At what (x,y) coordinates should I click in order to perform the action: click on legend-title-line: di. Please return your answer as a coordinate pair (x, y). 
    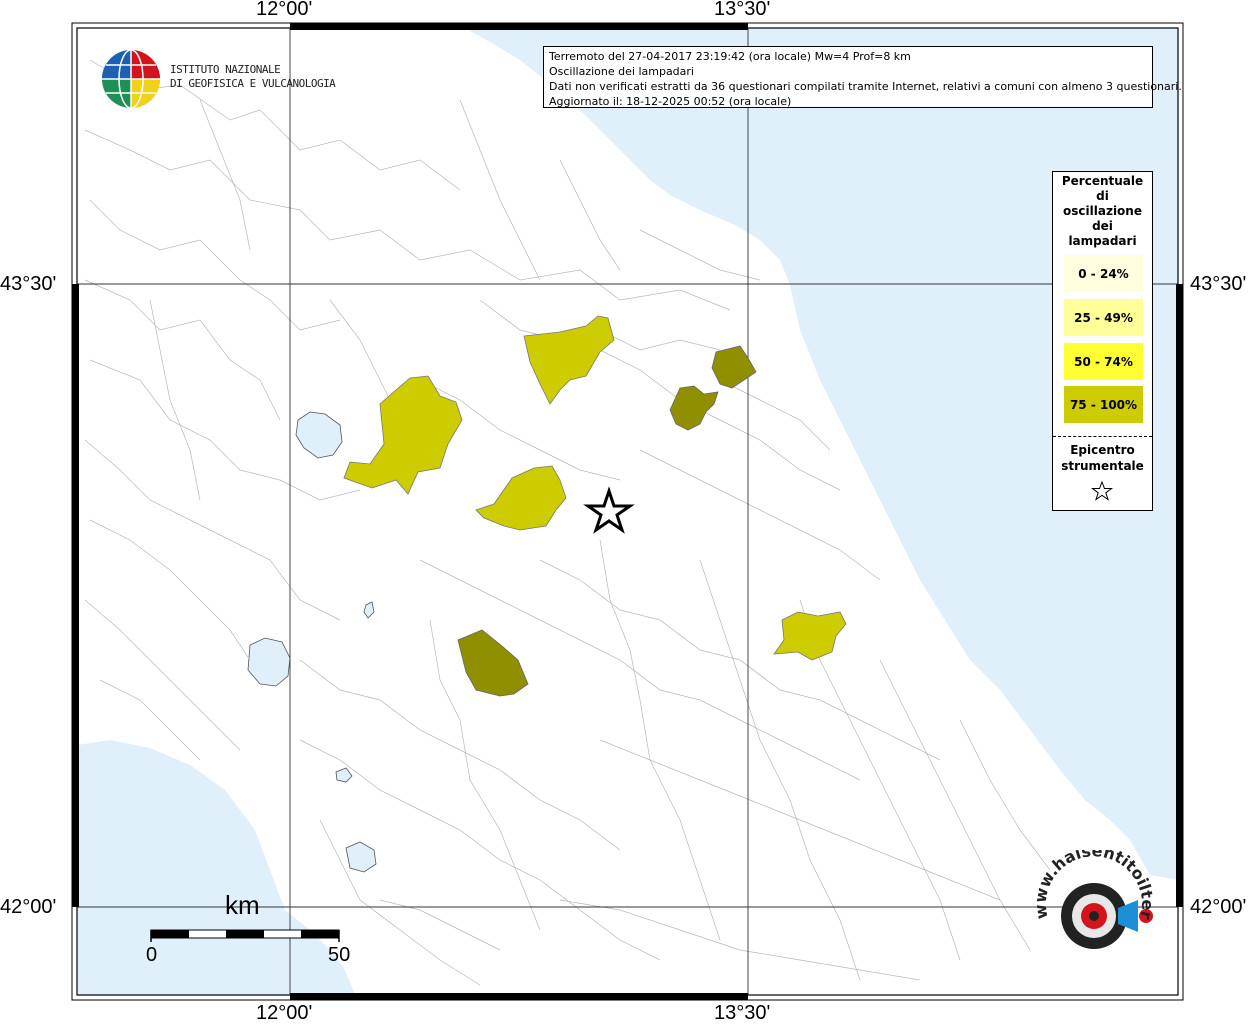
    Looking at the image, I should click on (1102, 196).